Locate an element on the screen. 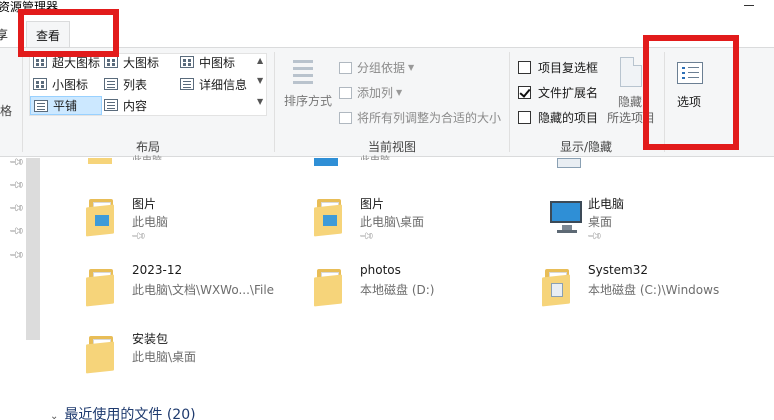  list-item: 图片 此电脑 📌︎ is located at coordinates (186, 220).